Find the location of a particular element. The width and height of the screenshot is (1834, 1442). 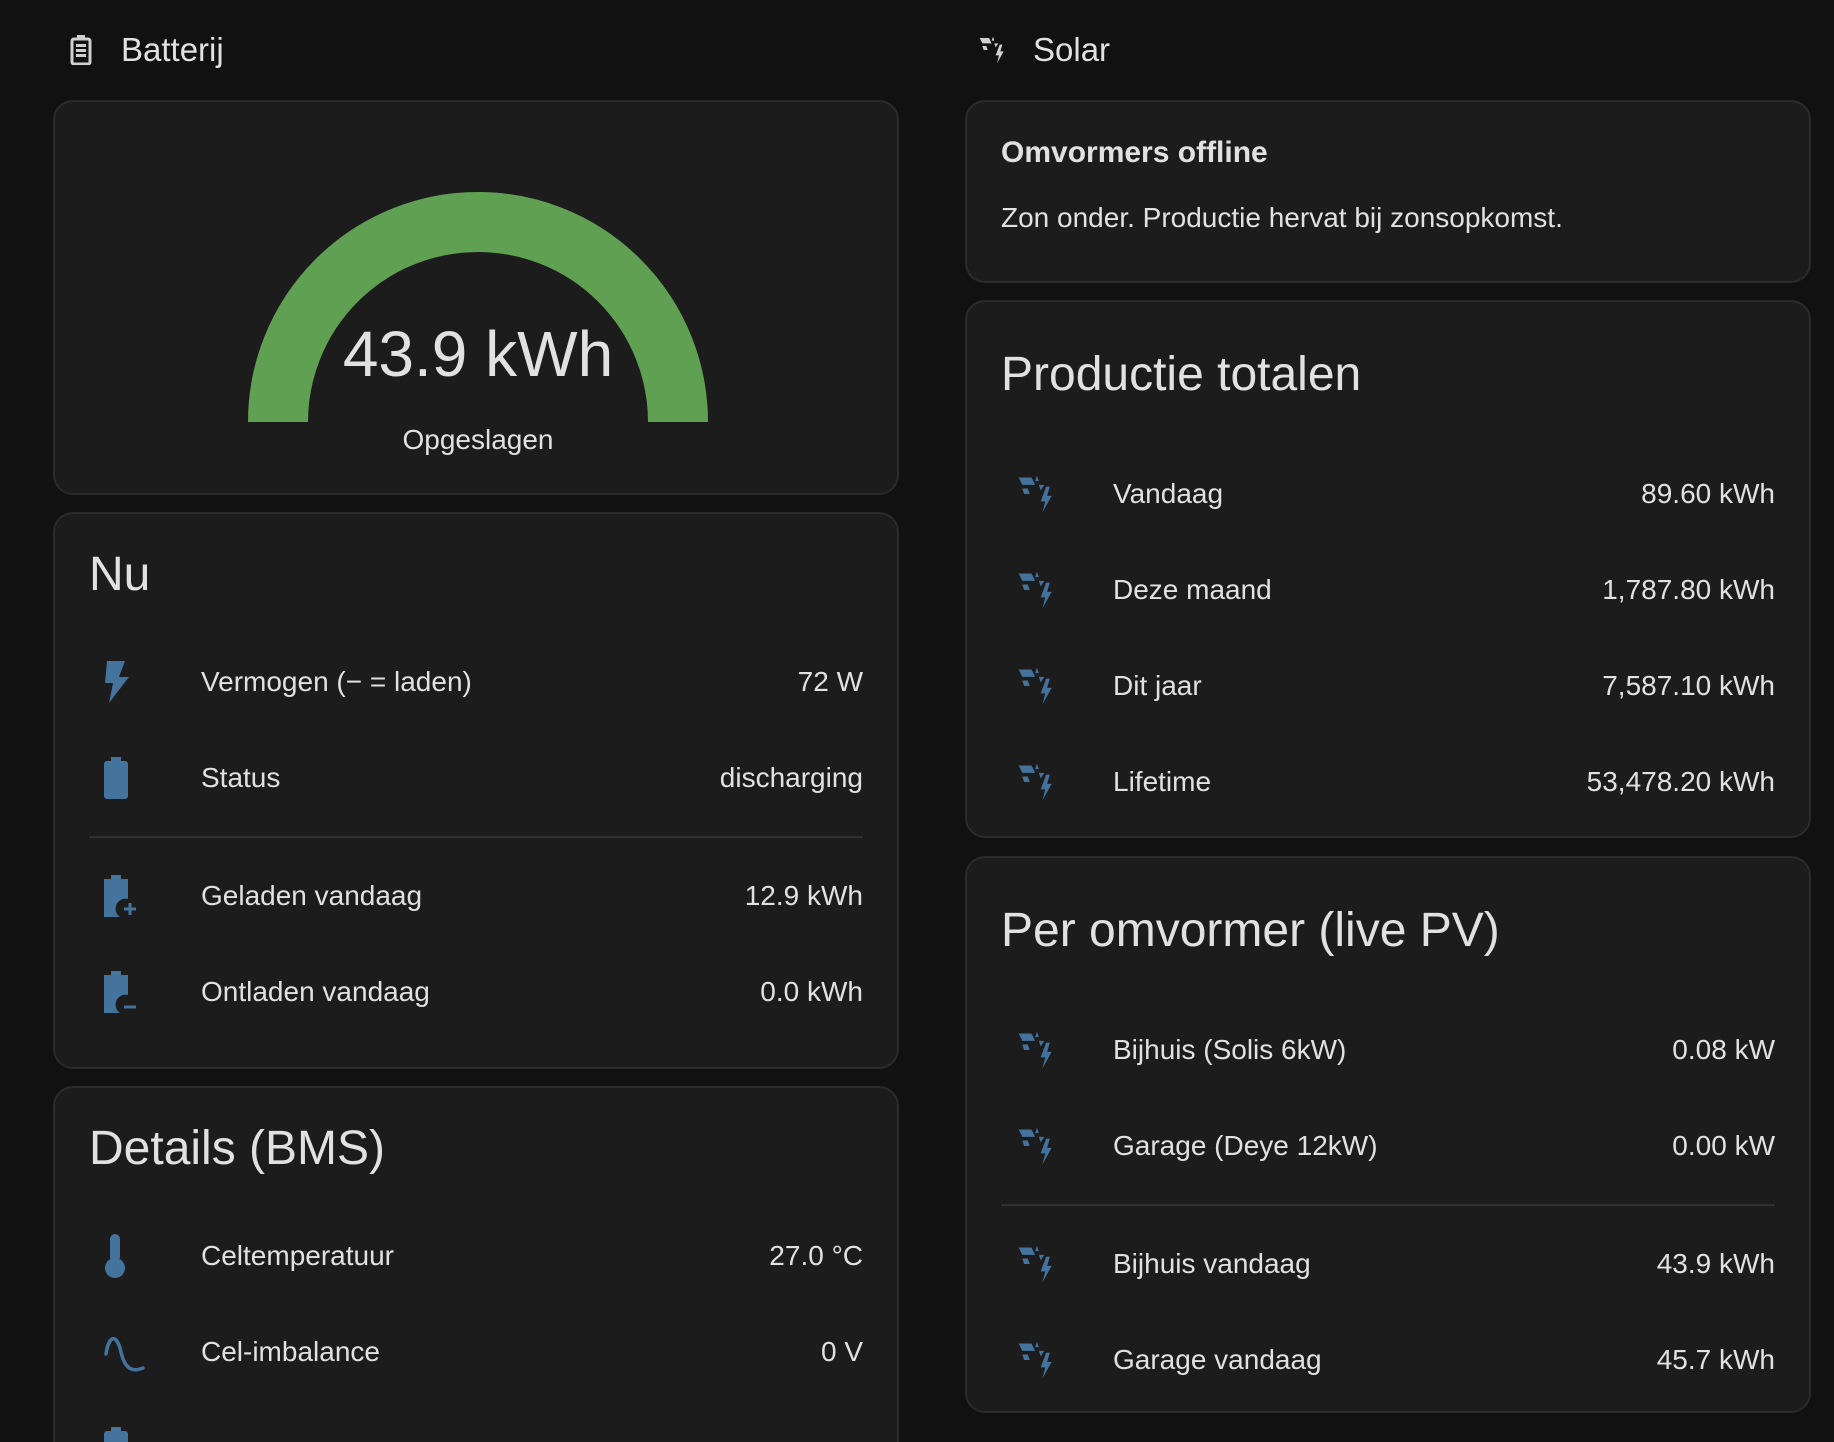

row-label: Cel-imbalance is located at coordinates (290, 1351).